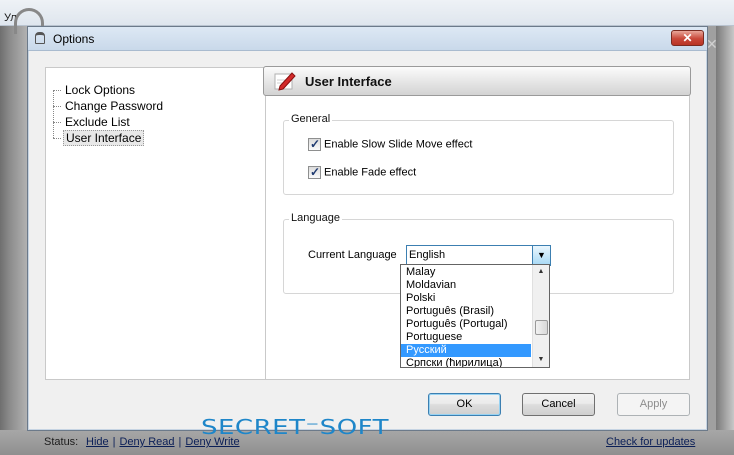  I want to click on language-option: Portuguese, so click(466, 337).